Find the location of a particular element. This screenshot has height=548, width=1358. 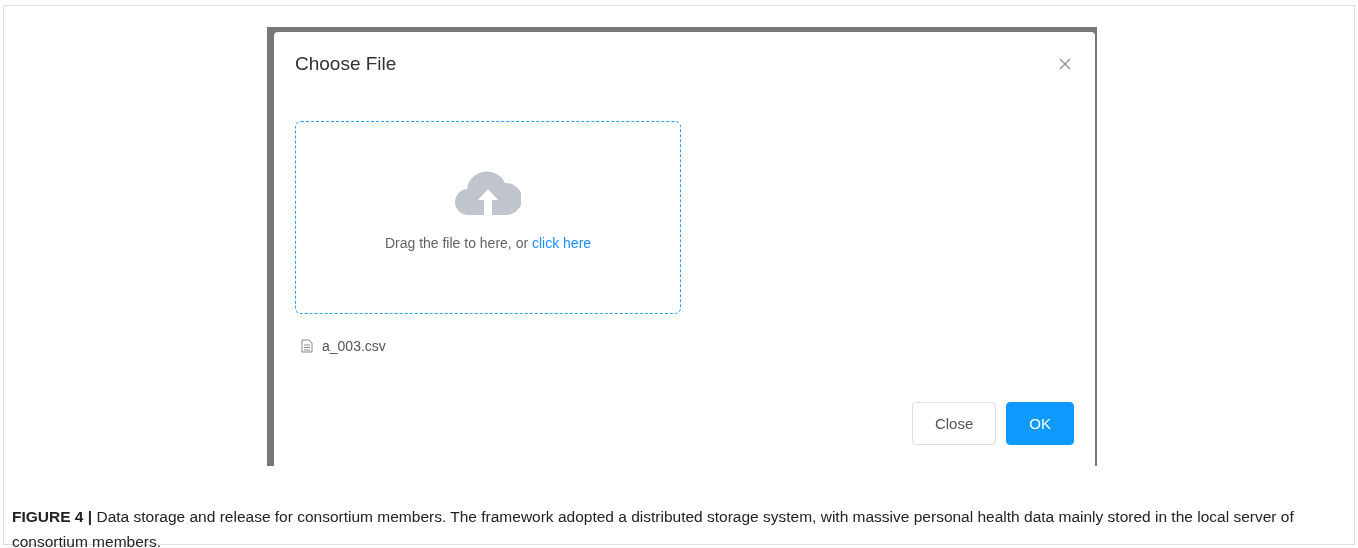

upload-hint: Drag the file to here, or is located at coordinates (456, 243).